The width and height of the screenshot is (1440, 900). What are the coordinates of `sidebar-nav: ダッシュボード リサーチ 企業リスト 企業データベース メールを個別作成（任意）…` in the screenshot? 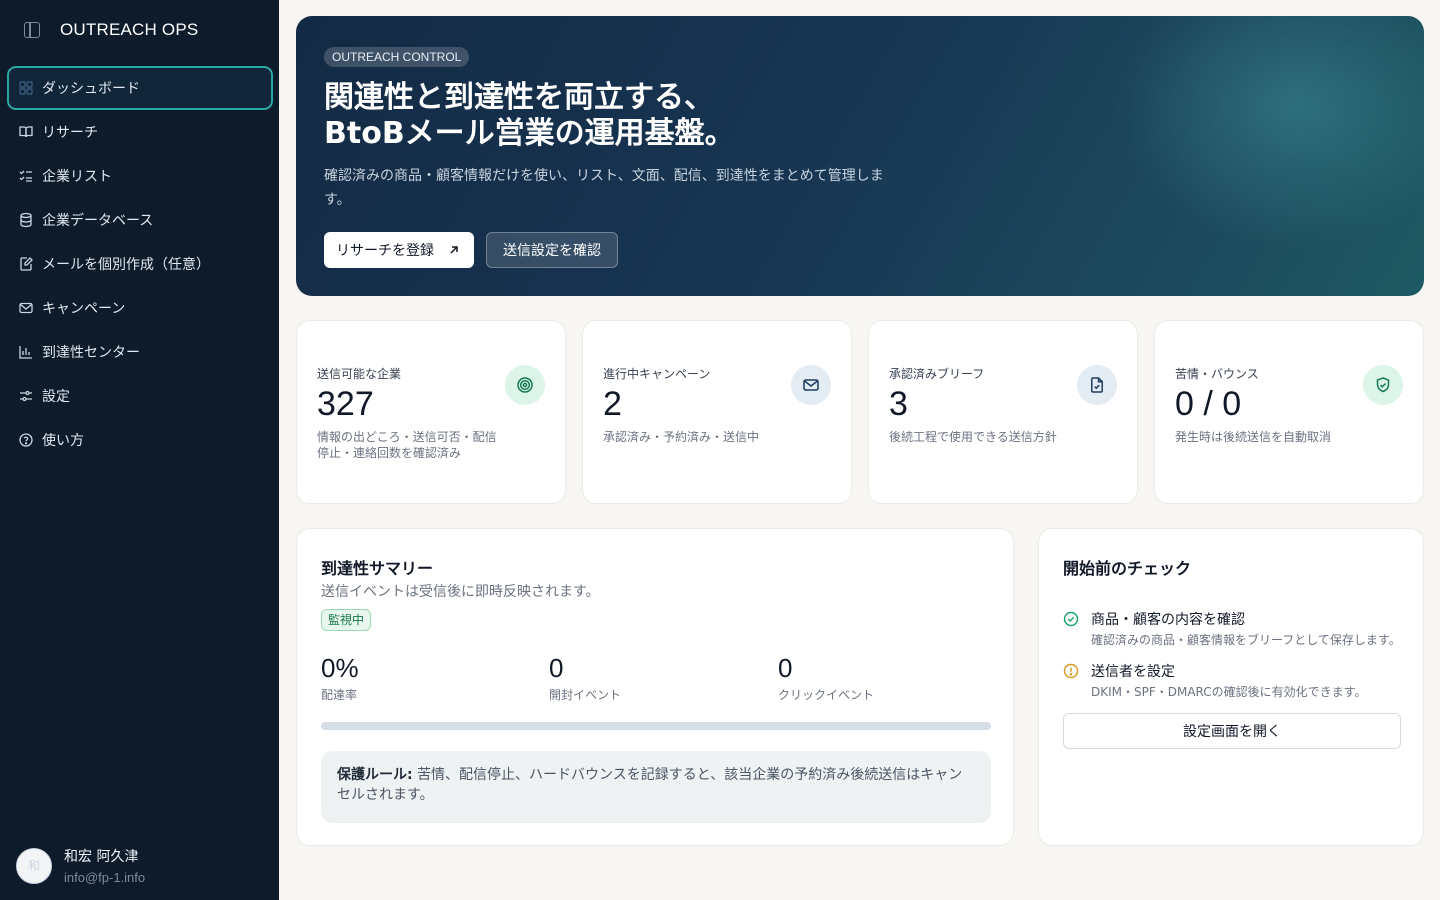 It's located at (140, 264).